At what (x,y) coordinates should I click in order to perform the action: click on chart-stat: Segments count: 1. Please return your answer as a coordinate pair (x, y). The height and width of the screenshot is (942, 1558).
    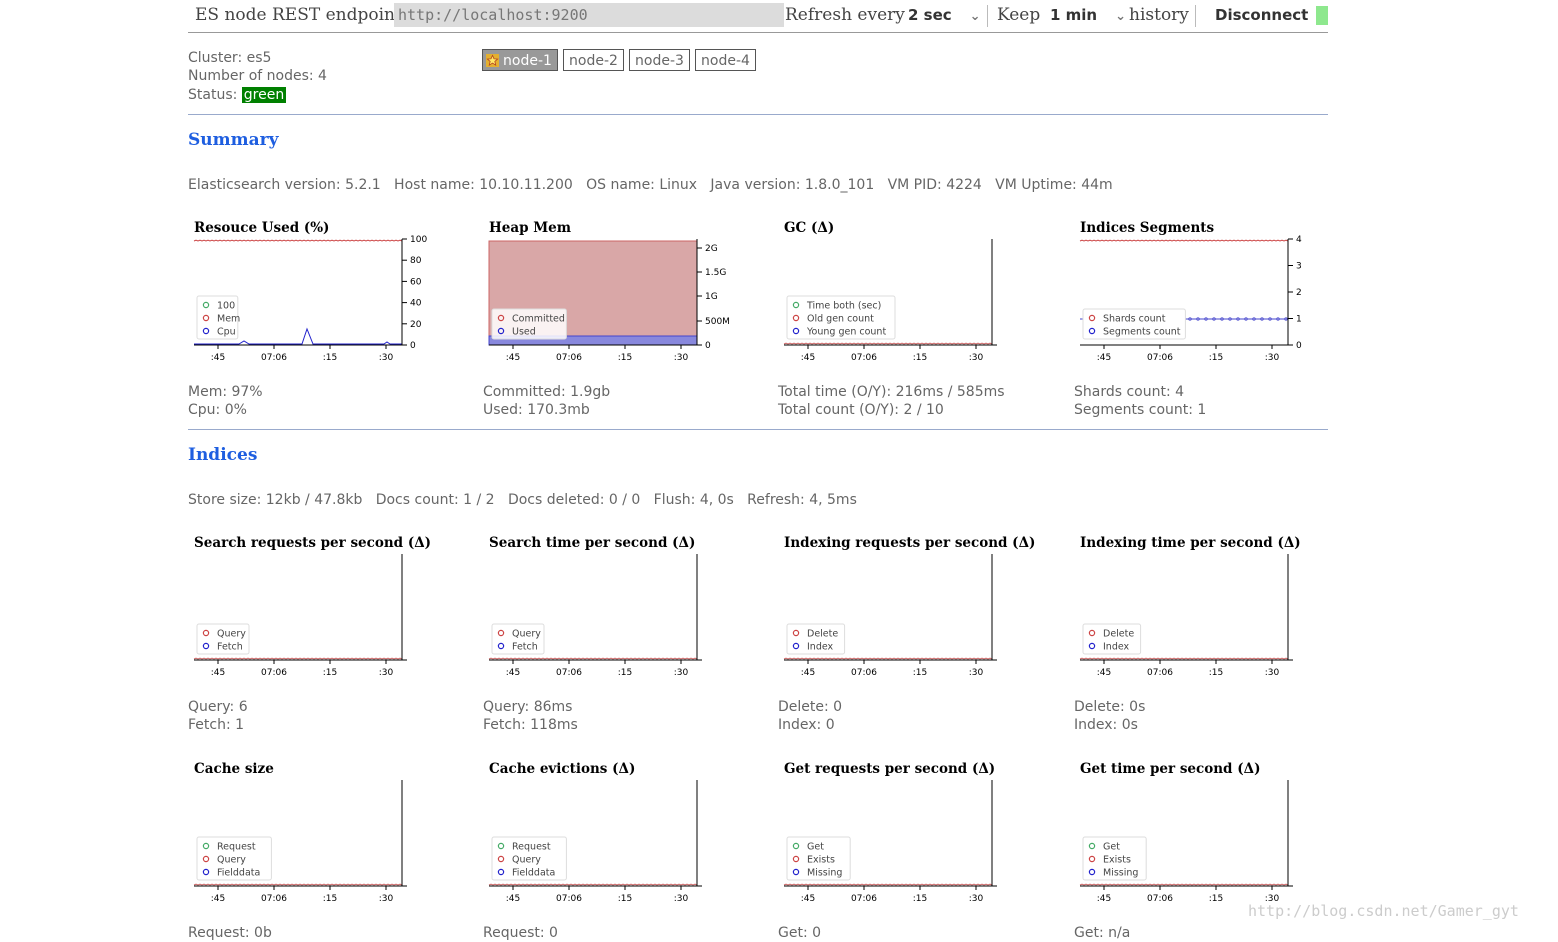
    Looking at the image, I should click on (1140, 410).